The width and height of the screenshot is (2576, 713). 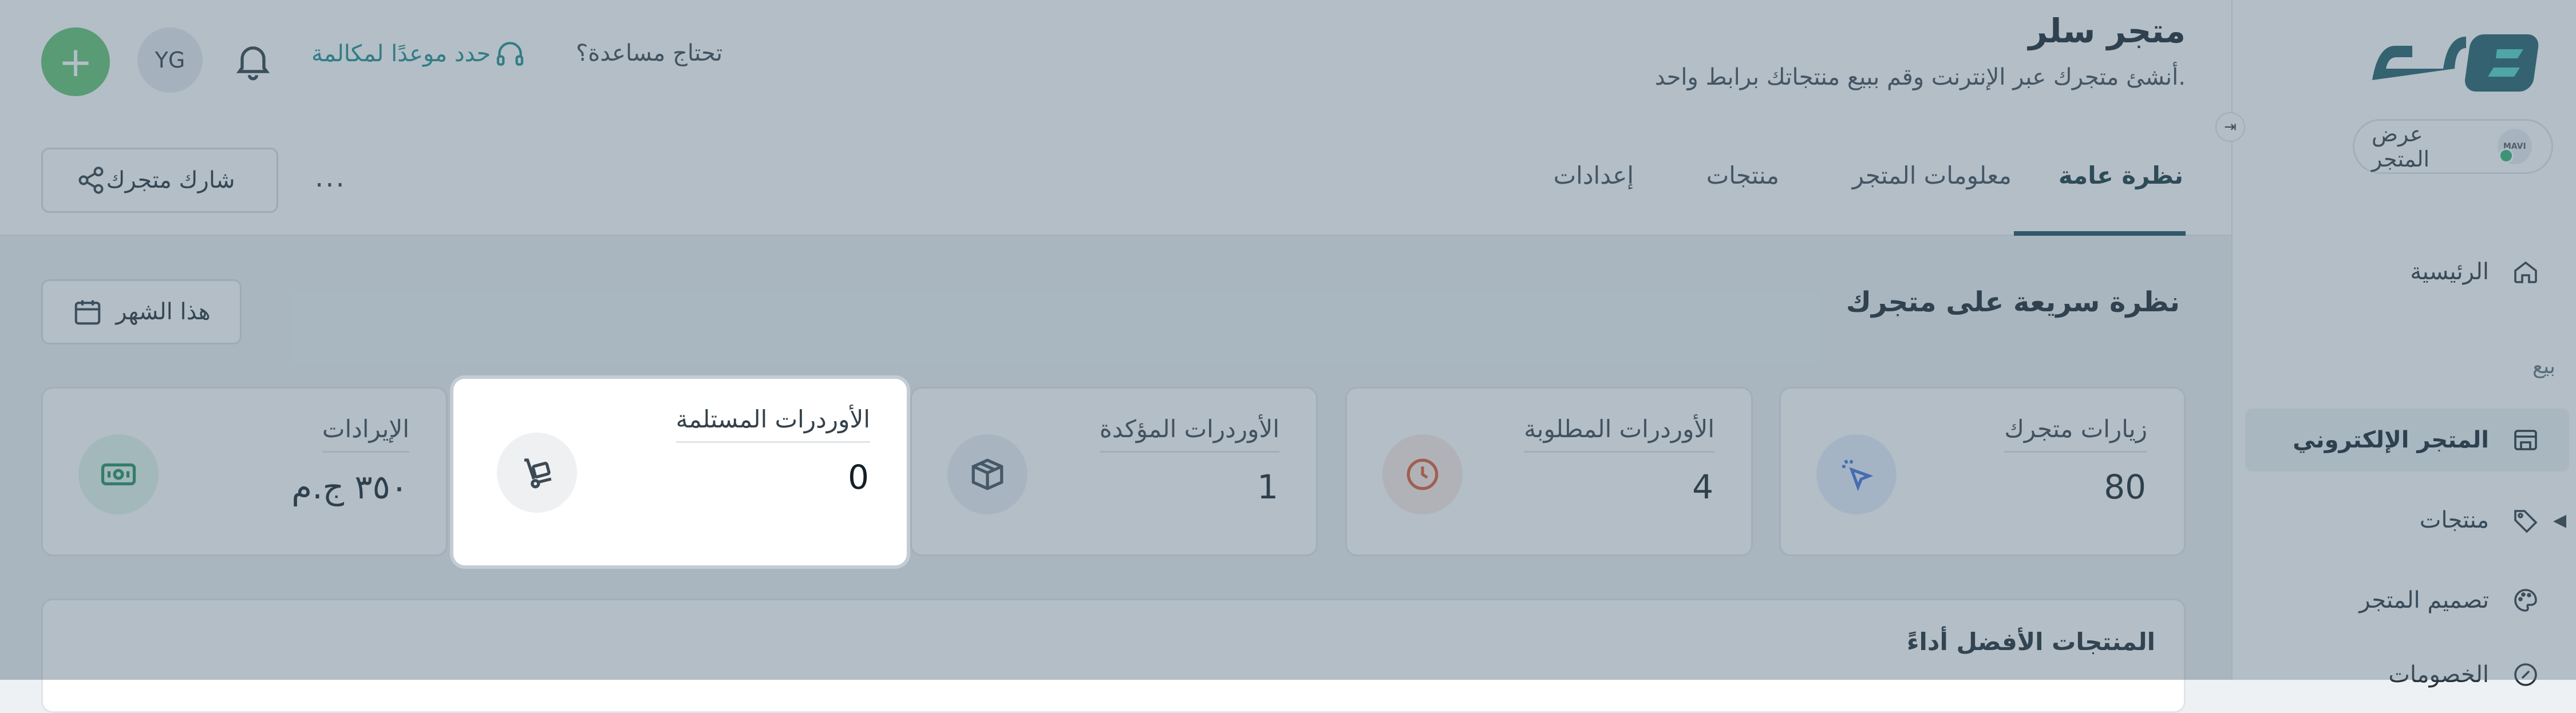 What do you see at coordinates (244, 471) in the screenshot?
I see `stat-card-revenue: الإيرادات ٣٥٠ ج.م` at bounding box center [244, 471].